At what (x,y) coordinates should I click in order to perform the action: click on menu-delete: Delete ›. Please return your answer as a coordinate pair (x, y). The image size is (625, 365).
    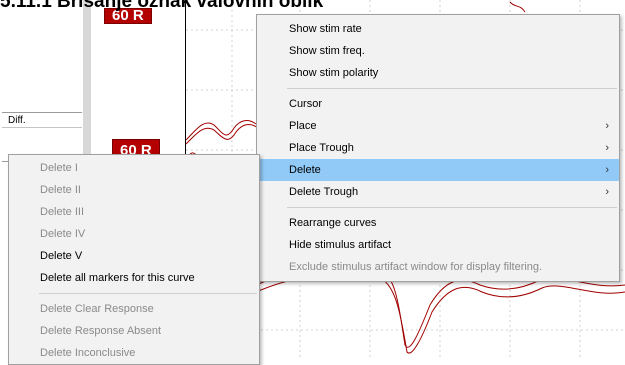
    Looking at the image, I should click on (438, 170).